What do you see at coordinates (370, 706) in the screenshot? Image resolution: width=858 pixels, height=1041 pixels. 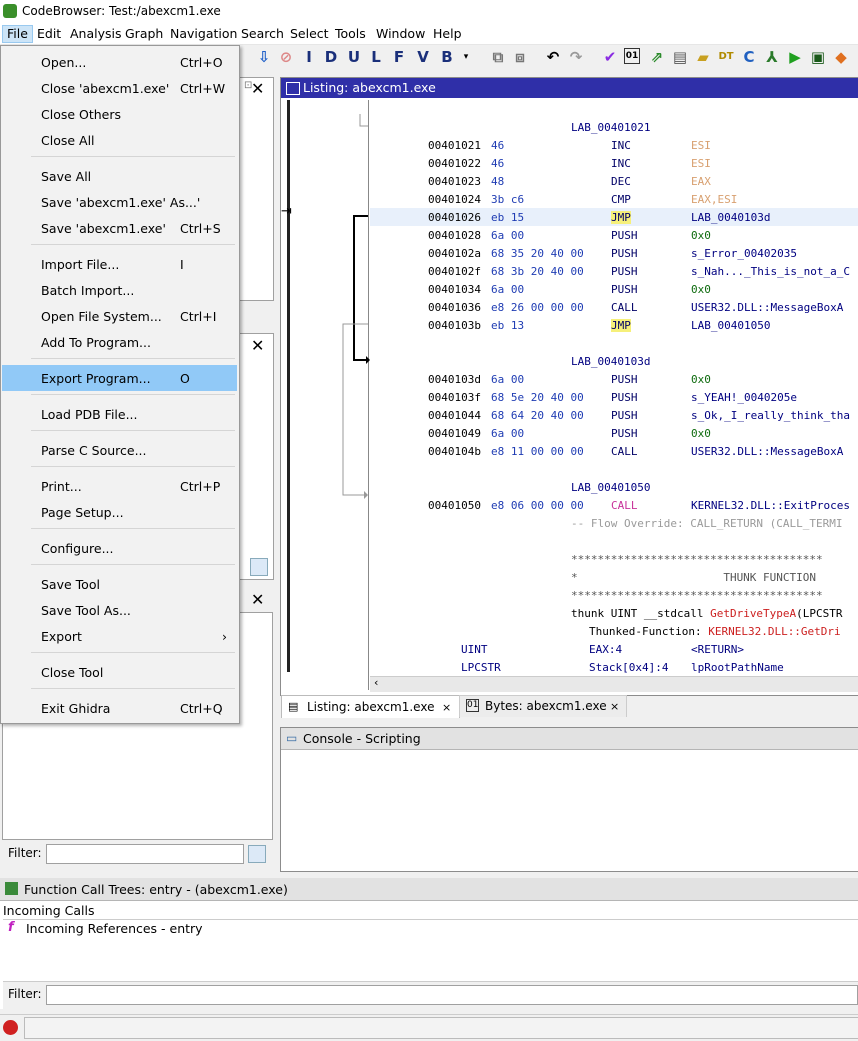 I see `tab-listing: ▤ Listing: abexcm1.exe ×` at bounding box center [370, 706].